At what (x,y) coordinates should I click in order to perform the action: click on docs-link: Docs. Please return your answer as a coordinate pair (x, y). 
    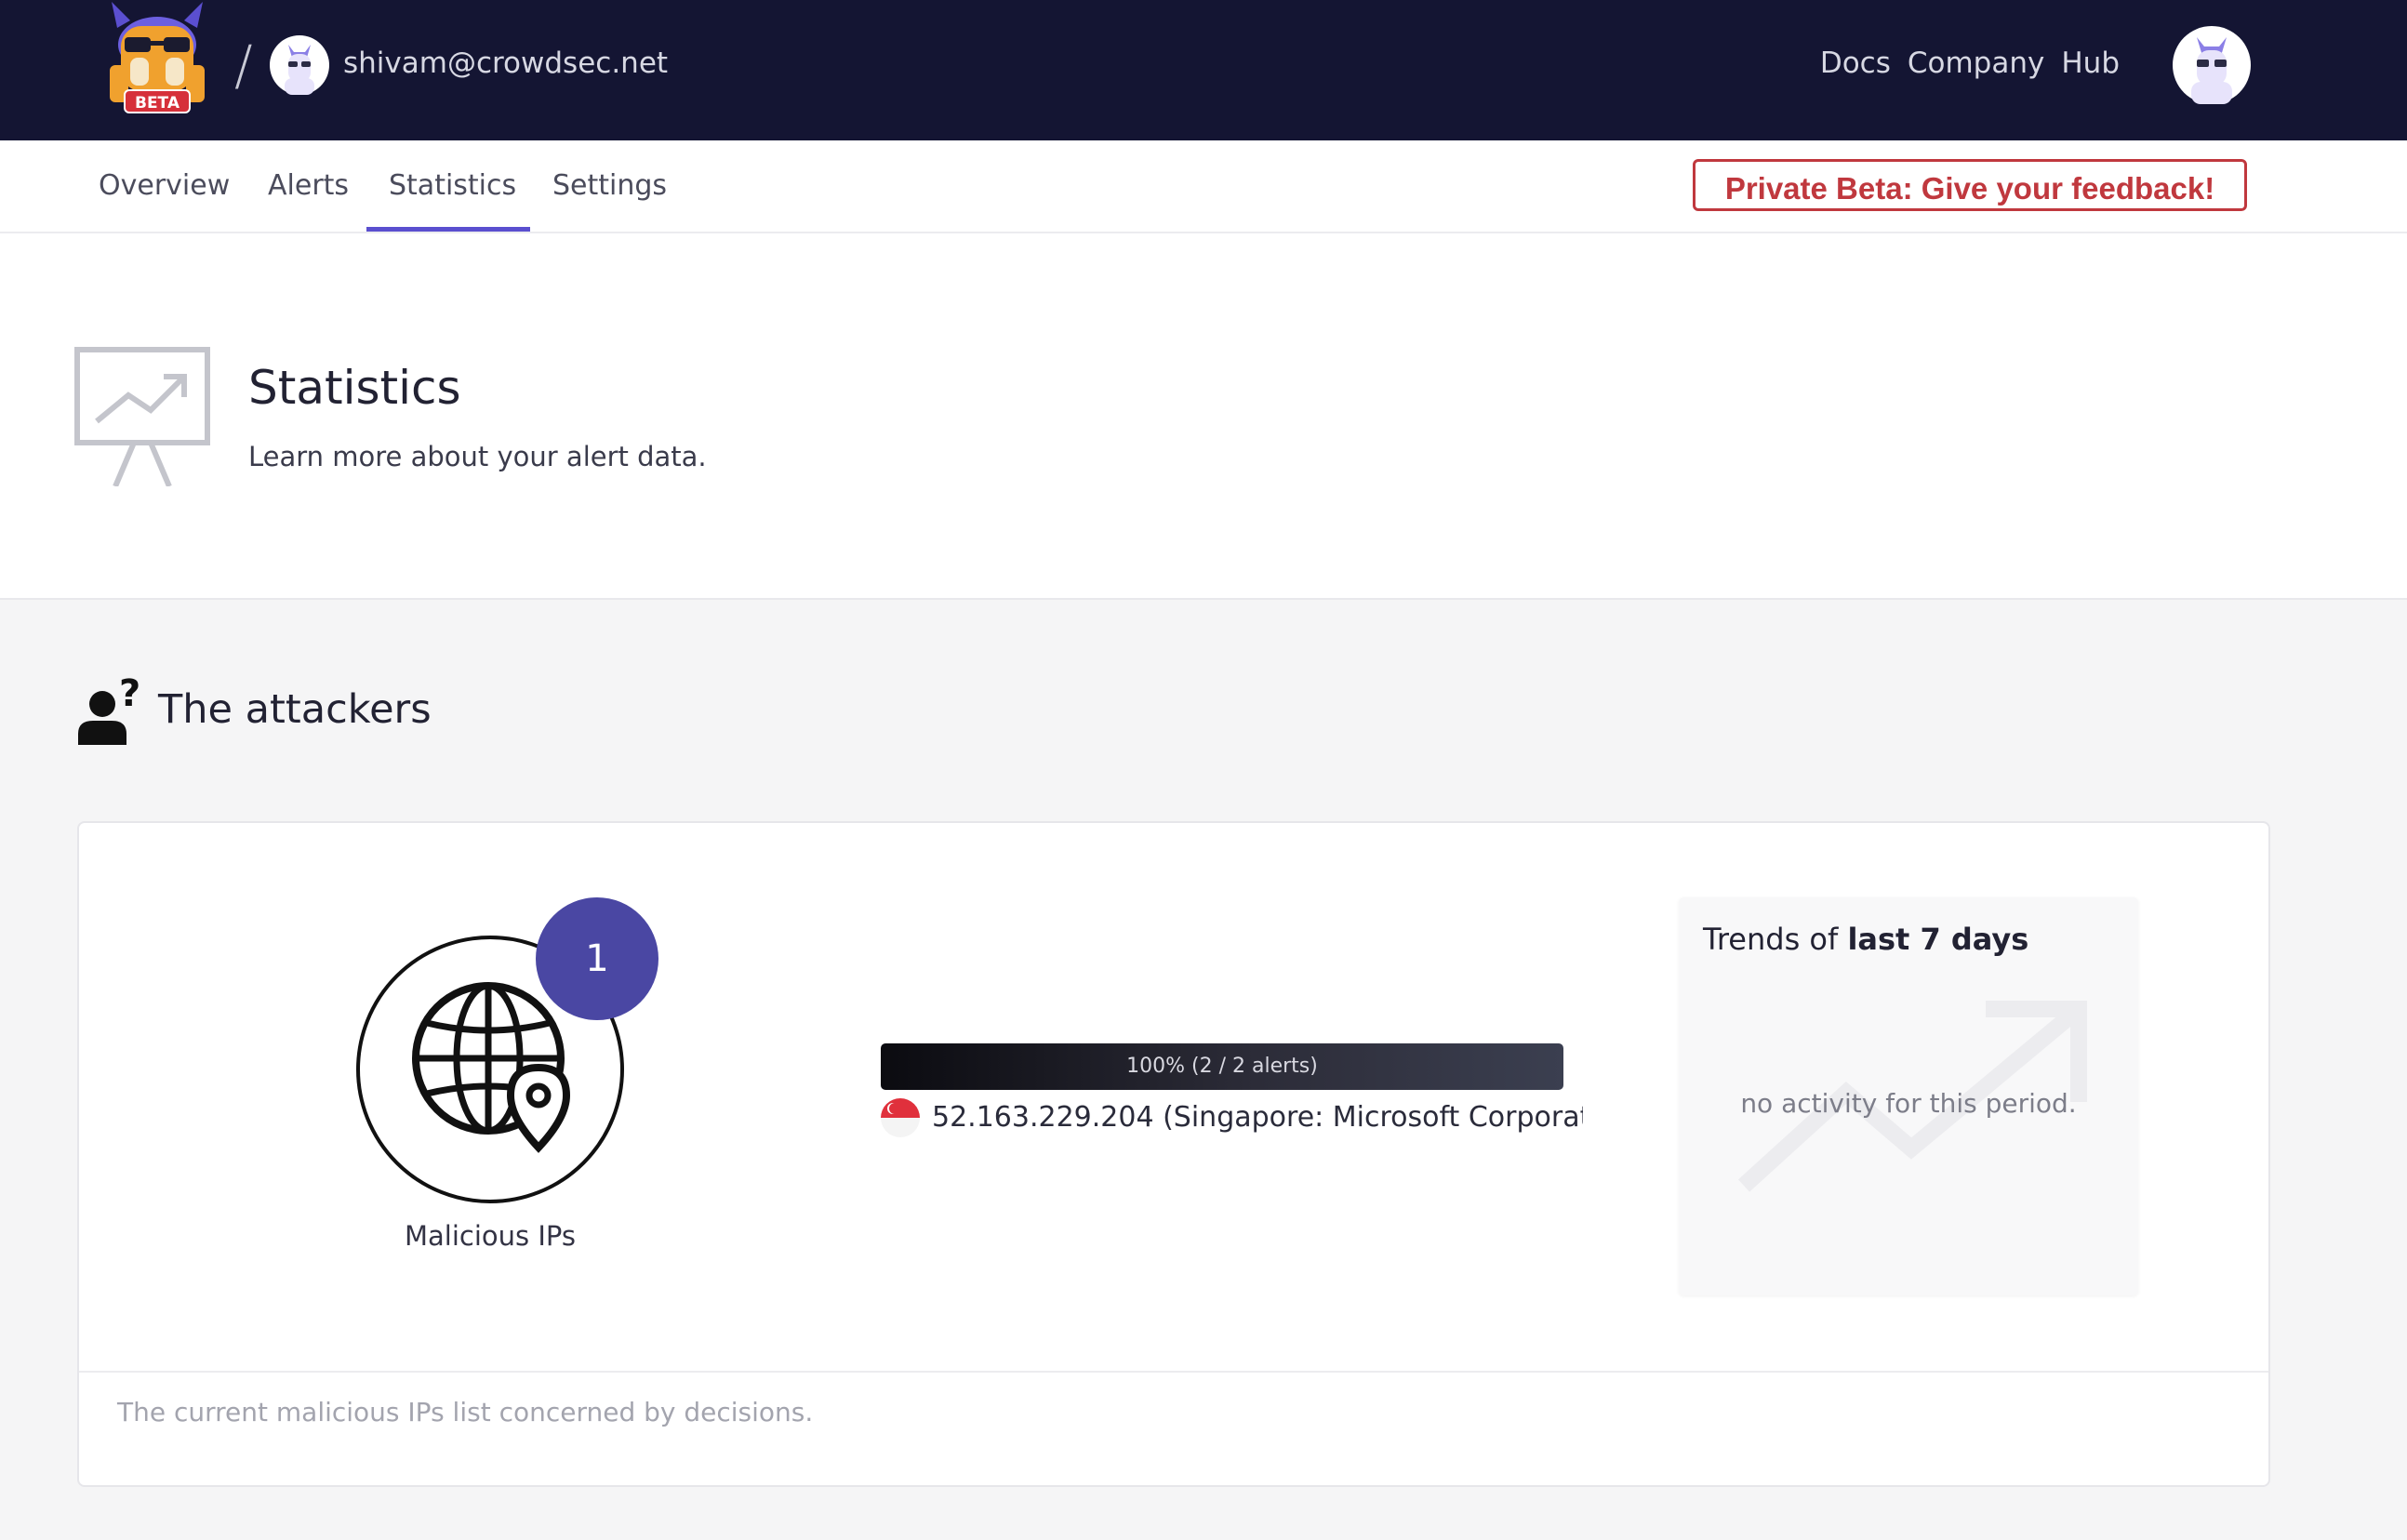
    Looking at the image, I should click on (1855, 63).